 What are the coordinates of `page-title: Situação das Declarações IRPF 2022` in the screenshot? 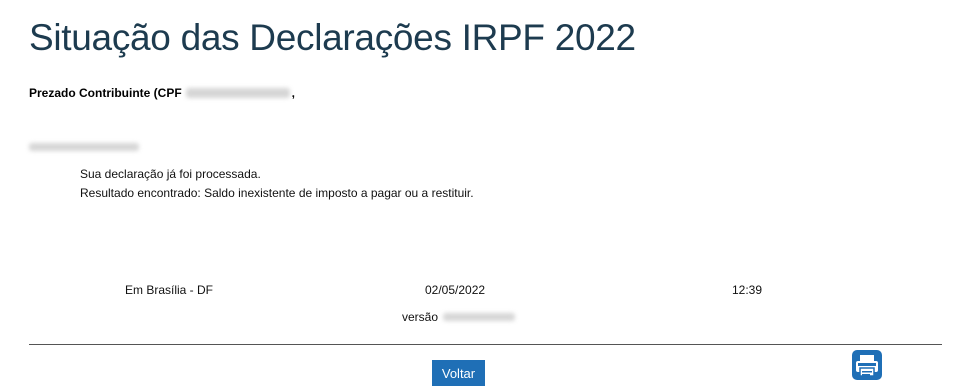 It's located at (332, 37).